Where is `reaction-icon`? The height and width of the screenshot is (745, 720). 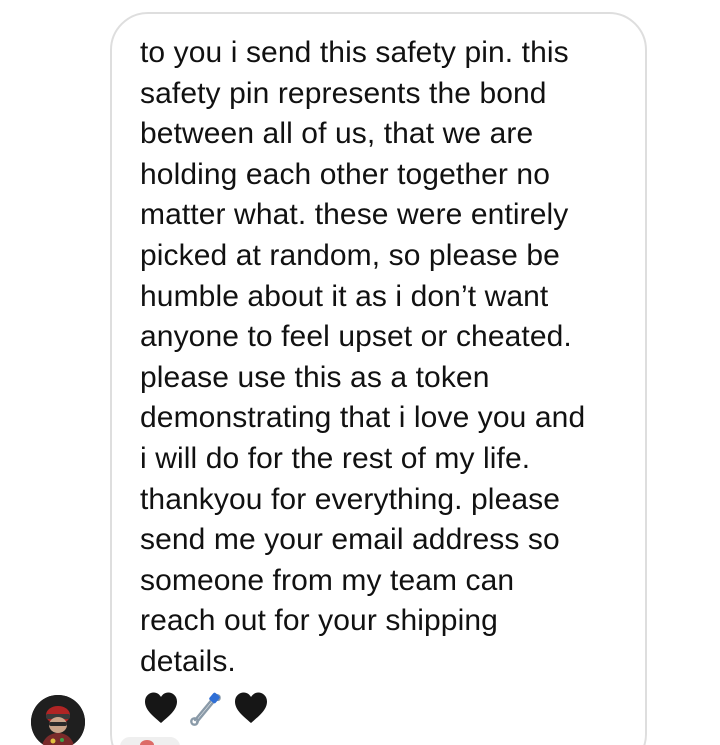
reaction-icon is located at coordinates (147, 742).